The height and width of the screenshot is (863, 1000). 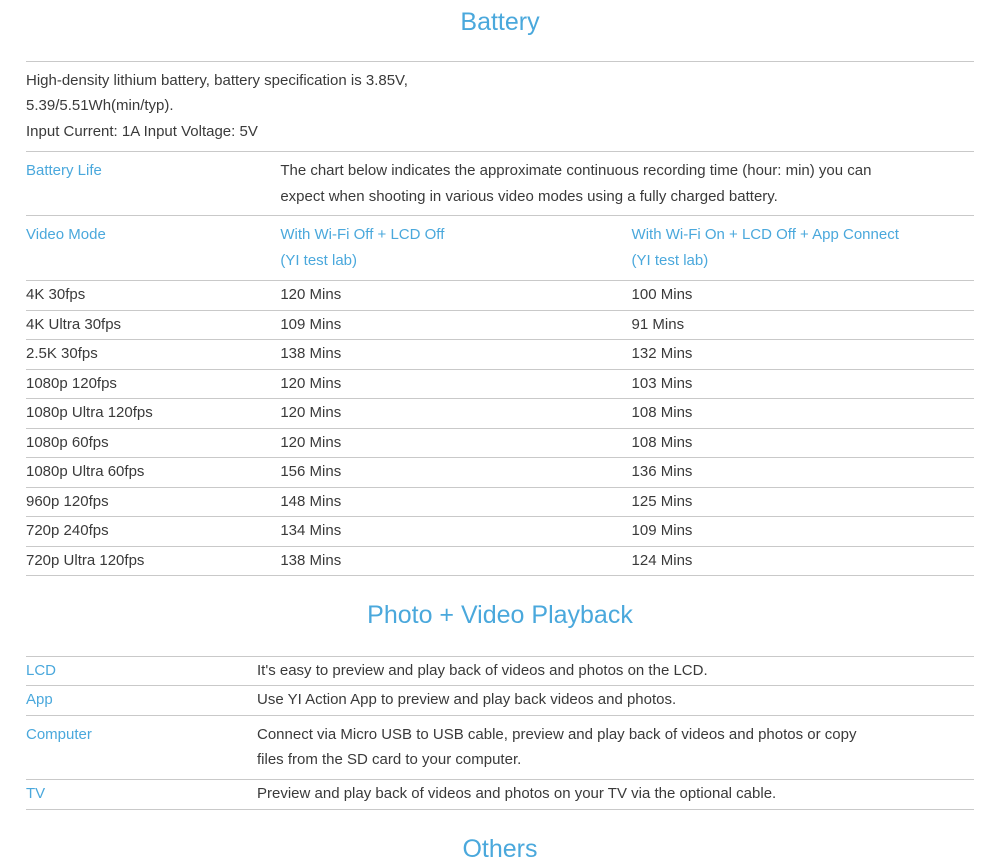 I want to click on table-row: 720p Ultra 120fps 138 Mins 124 Mins, so click(x=500, y=561).